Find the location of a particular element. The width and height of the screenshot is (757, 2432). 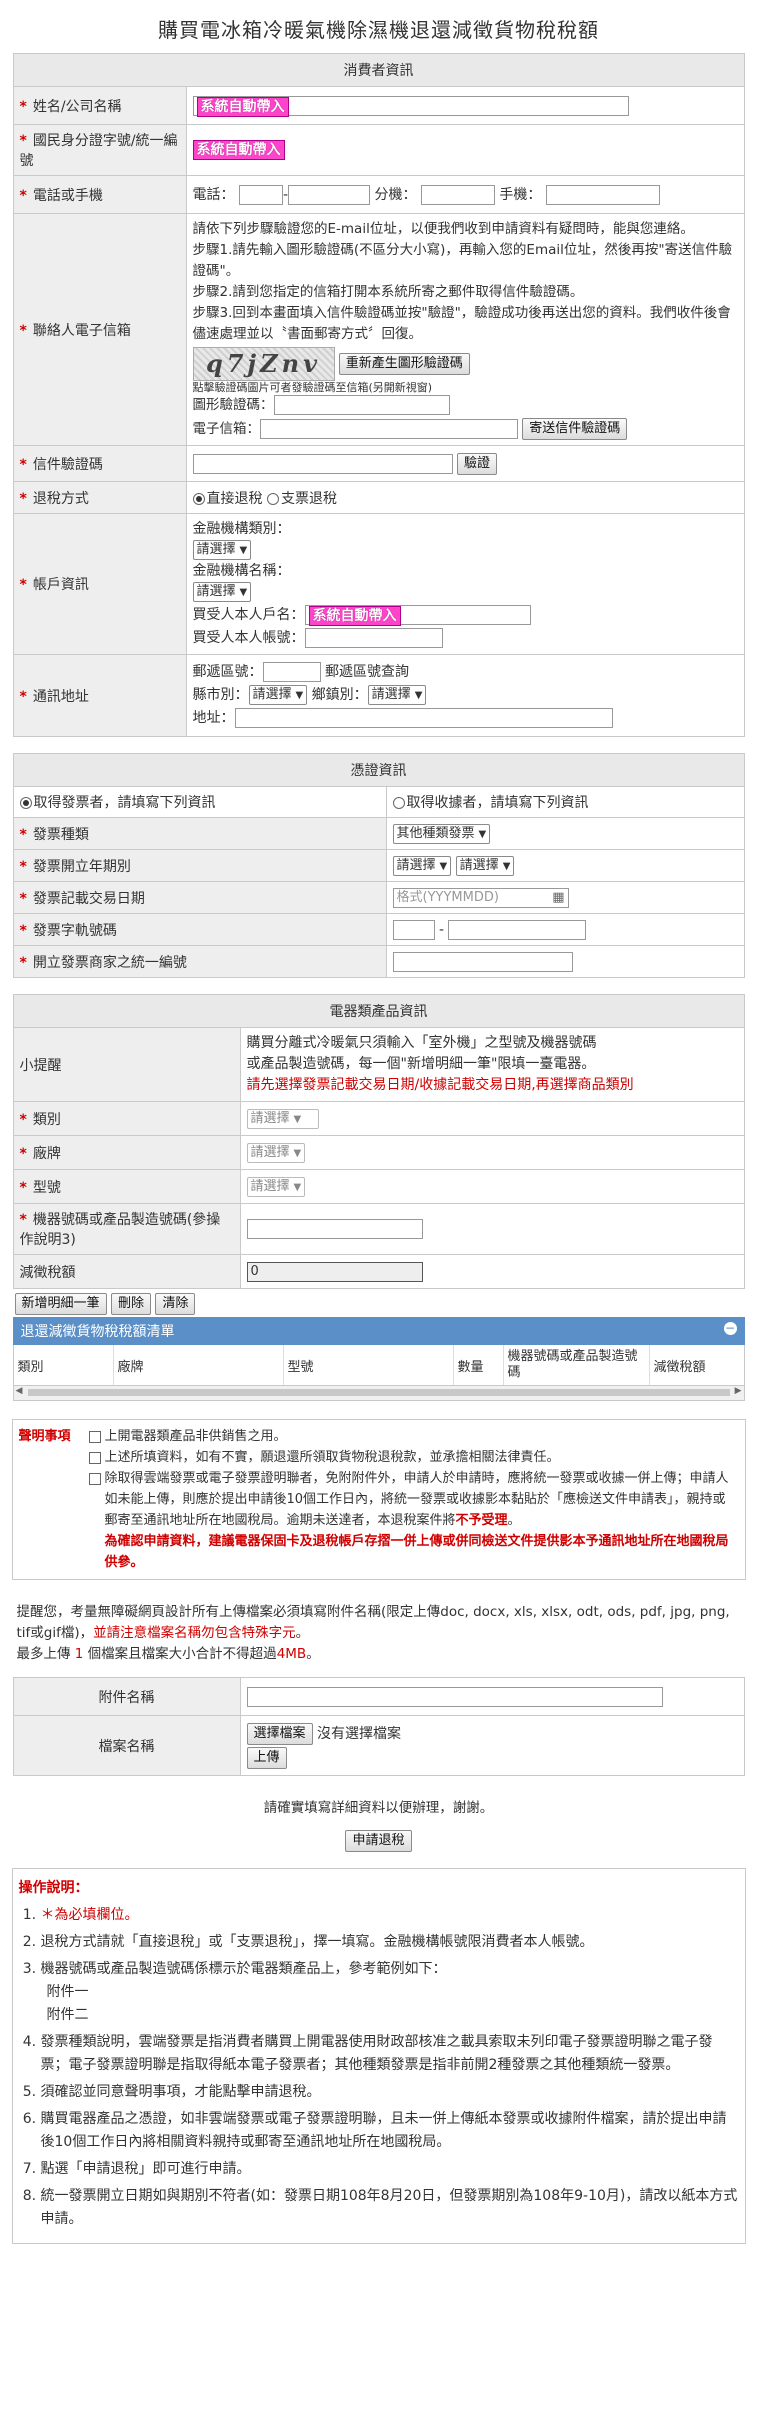

issuer-radio is located at coordinates (25, 803).